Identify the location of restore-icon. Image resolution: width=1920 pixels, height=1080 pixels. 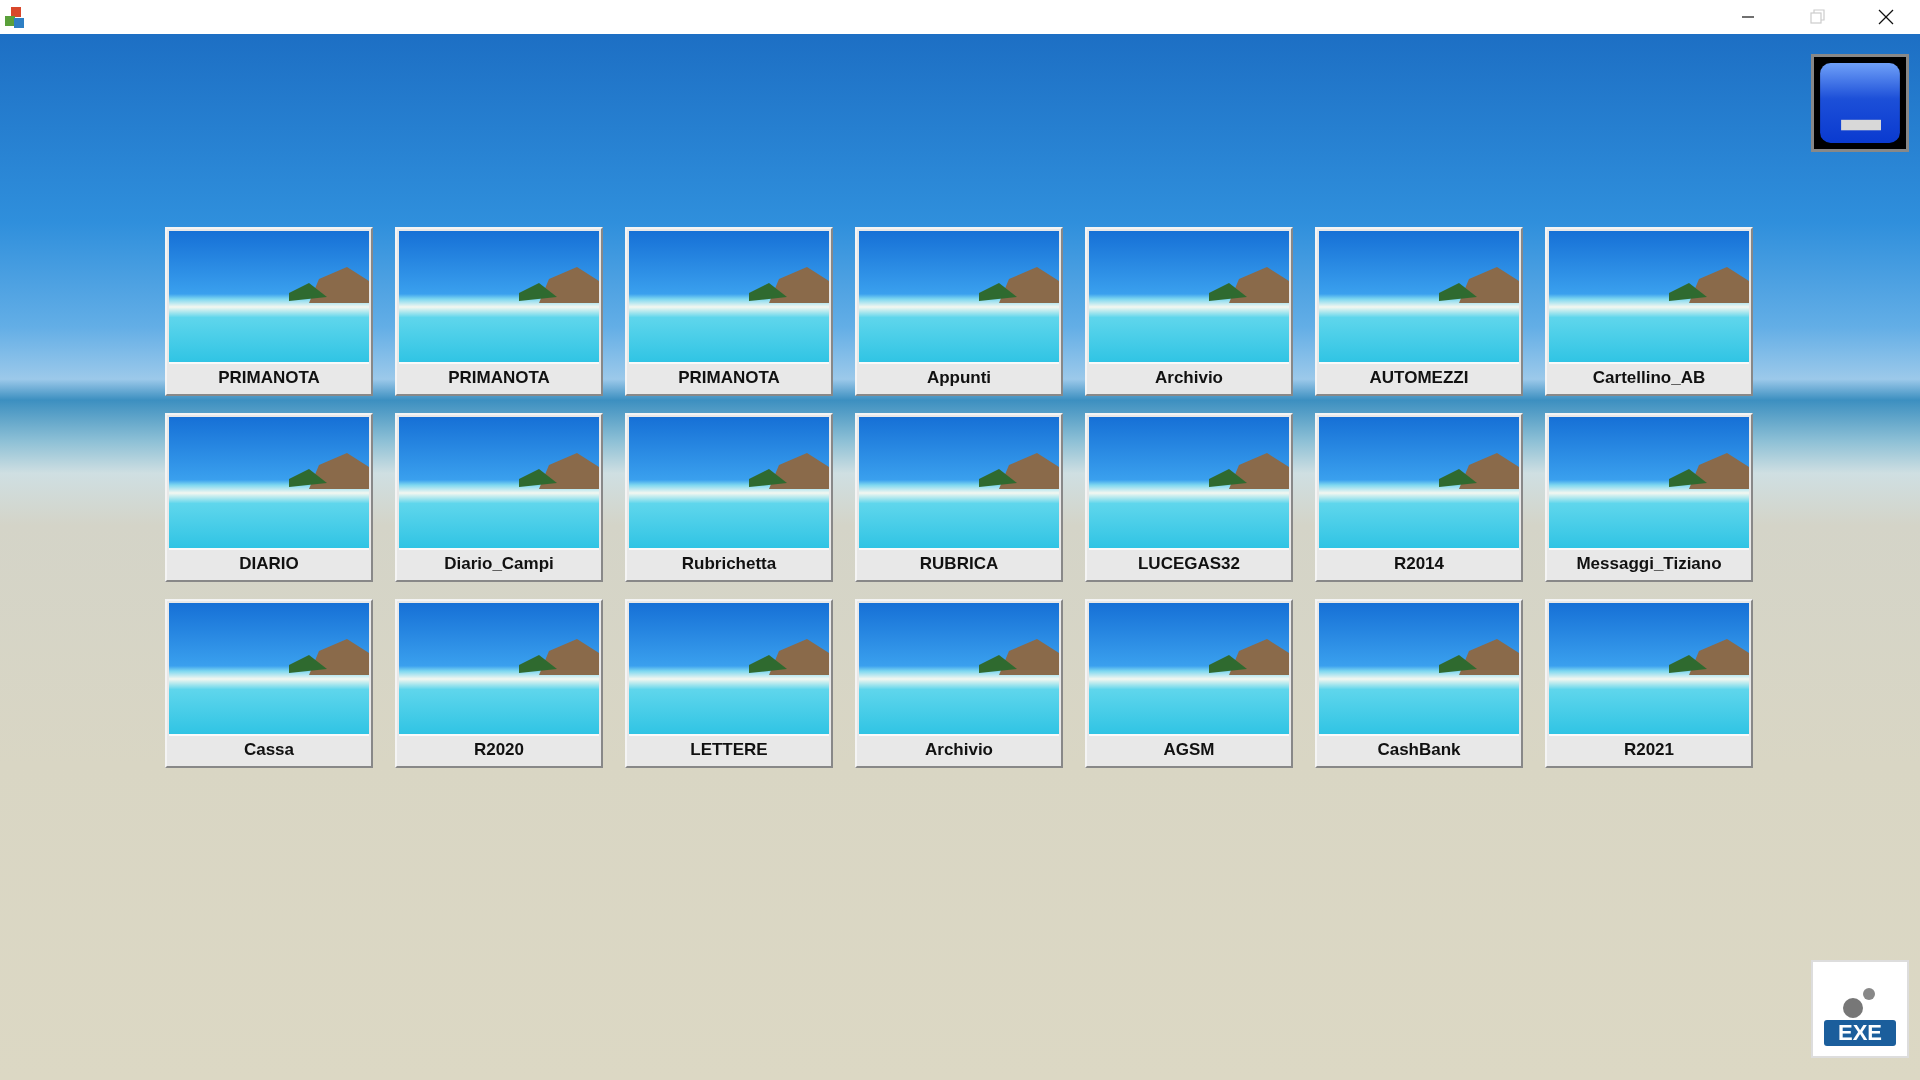
(1816, 17).